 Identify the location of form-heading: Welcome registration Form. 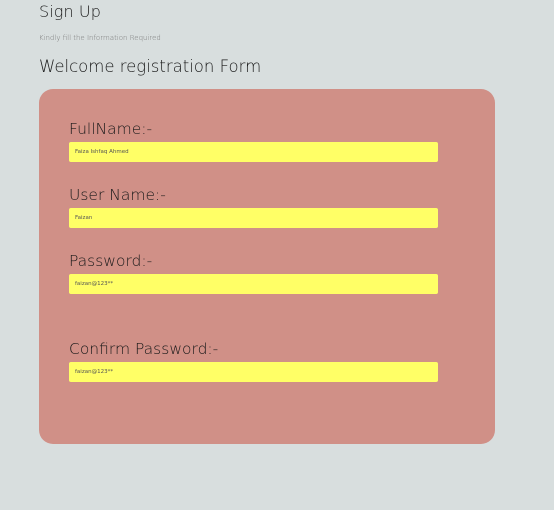
(150, 66).